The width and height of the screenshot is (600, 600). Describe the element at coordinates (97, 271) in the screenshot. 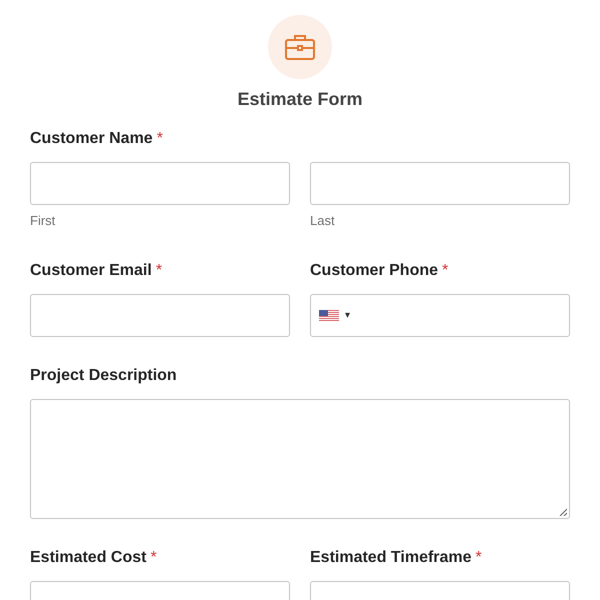

I see `field-label: Customer Email *` at that location.